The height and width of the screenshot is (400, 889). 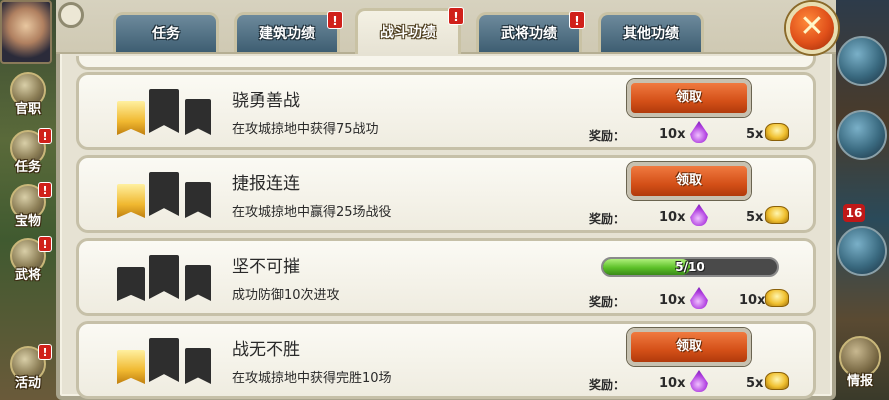 I want to click on progress-bar: 5/10, so click(x=690, y=267).